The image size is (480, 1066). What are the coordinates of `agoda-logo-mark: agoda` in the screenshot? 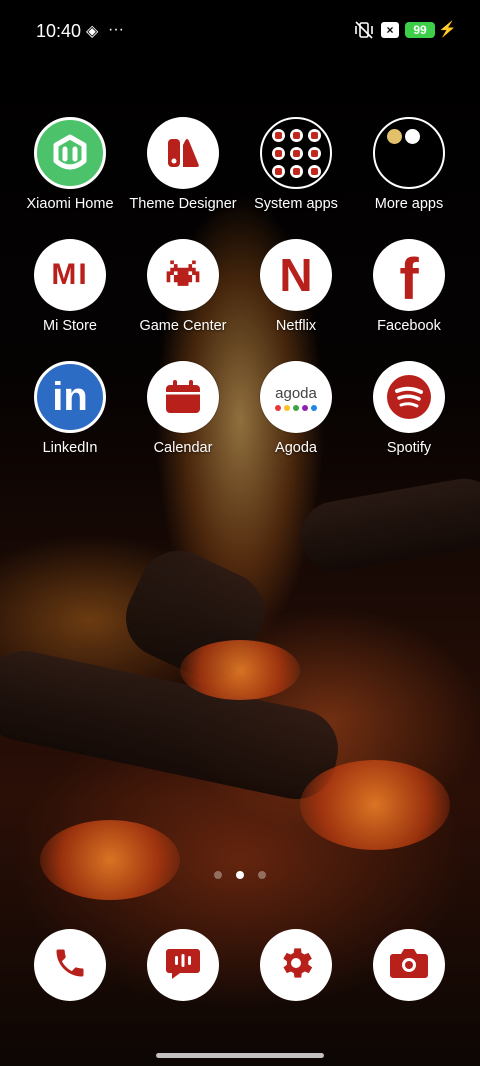 It's located at (296, 393).